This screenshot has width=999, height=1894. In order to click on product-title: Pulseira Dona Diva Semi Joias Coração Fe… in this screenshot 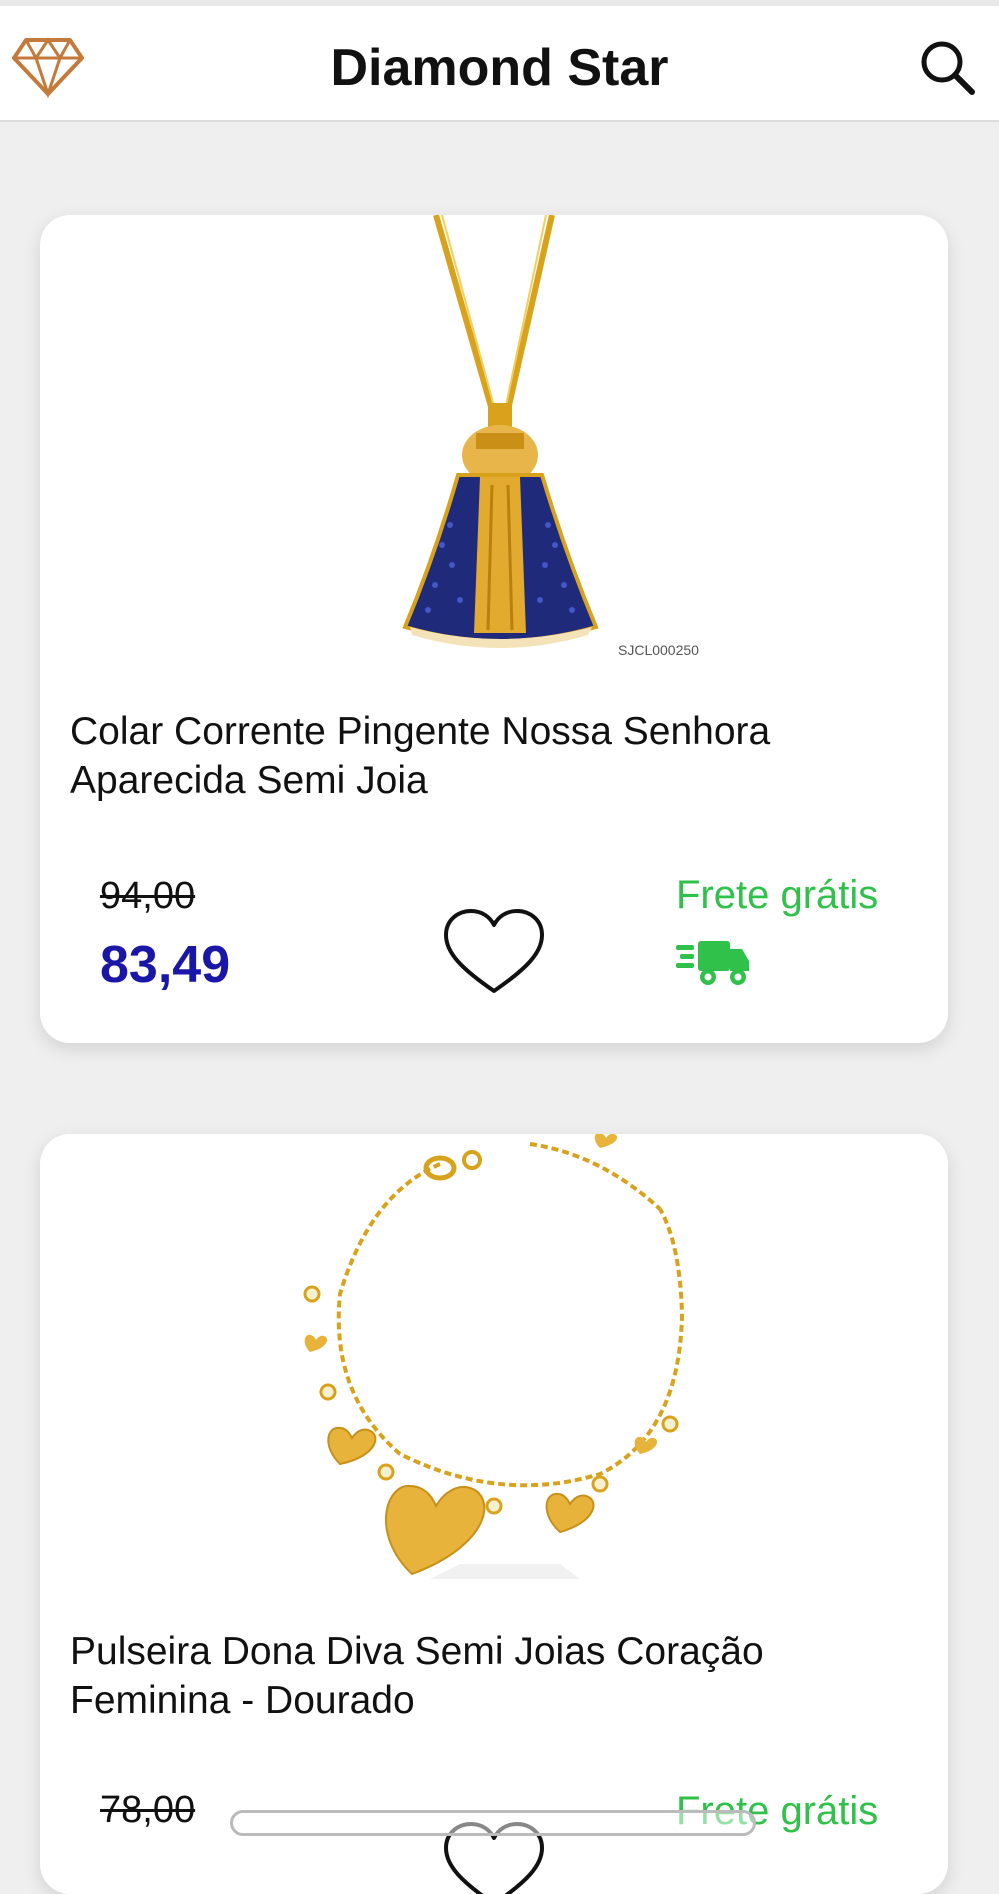, I will do `click(494, 1676)`.